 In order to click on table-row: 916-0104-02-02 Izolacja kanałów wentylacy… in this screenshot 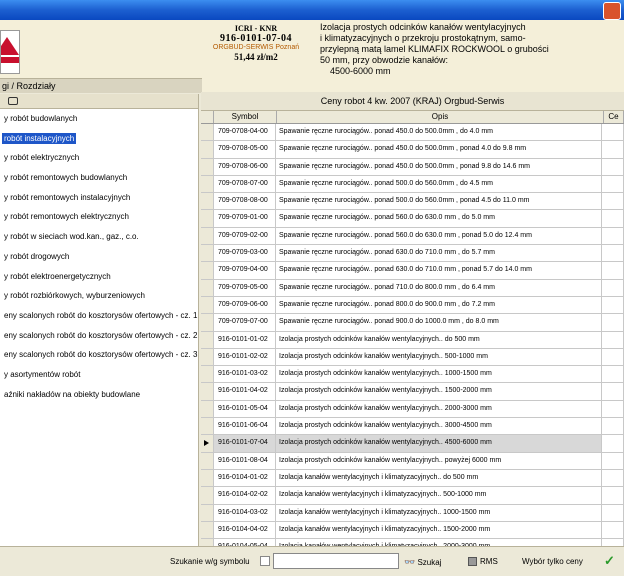, I will do `click(412, 496)`.